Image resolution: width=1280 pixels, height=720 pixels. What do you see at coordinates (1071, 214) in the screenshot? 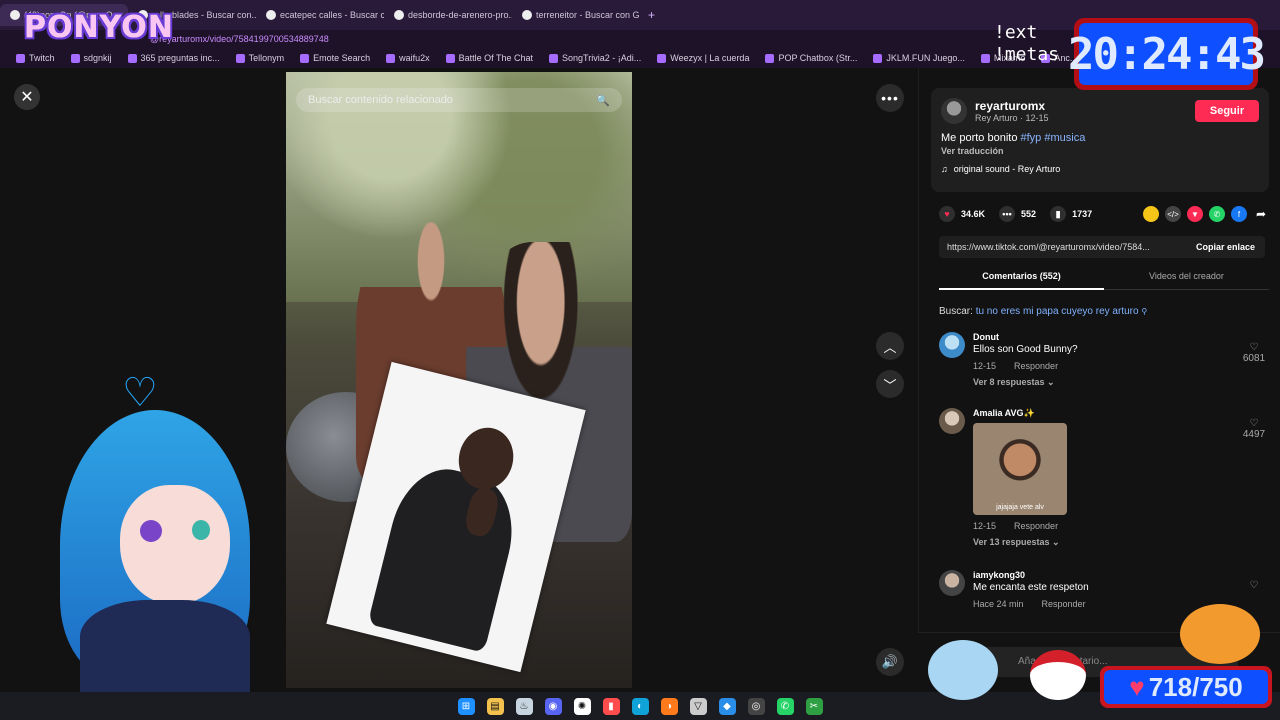
I see `save-action: ▮ 1737` at bounding box center [1071, 214].